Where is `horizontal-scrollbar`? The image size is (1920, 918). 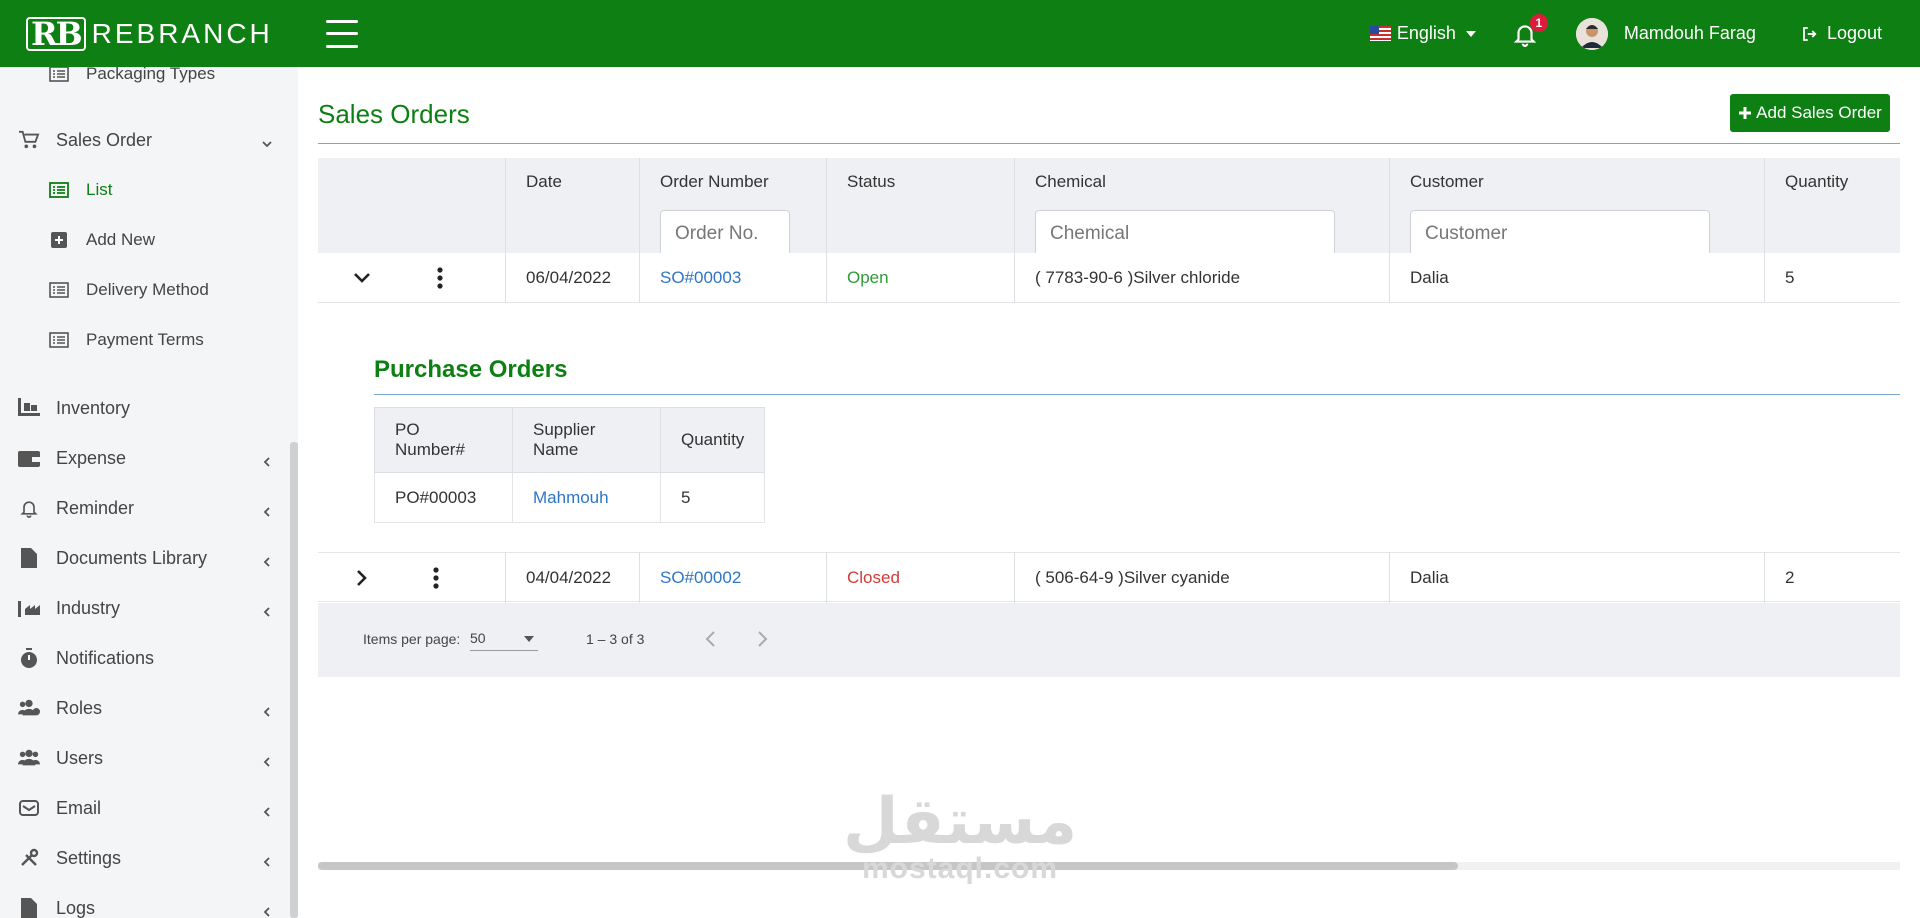
horizontal-scrollbar is located at coordinates (1109, 866).